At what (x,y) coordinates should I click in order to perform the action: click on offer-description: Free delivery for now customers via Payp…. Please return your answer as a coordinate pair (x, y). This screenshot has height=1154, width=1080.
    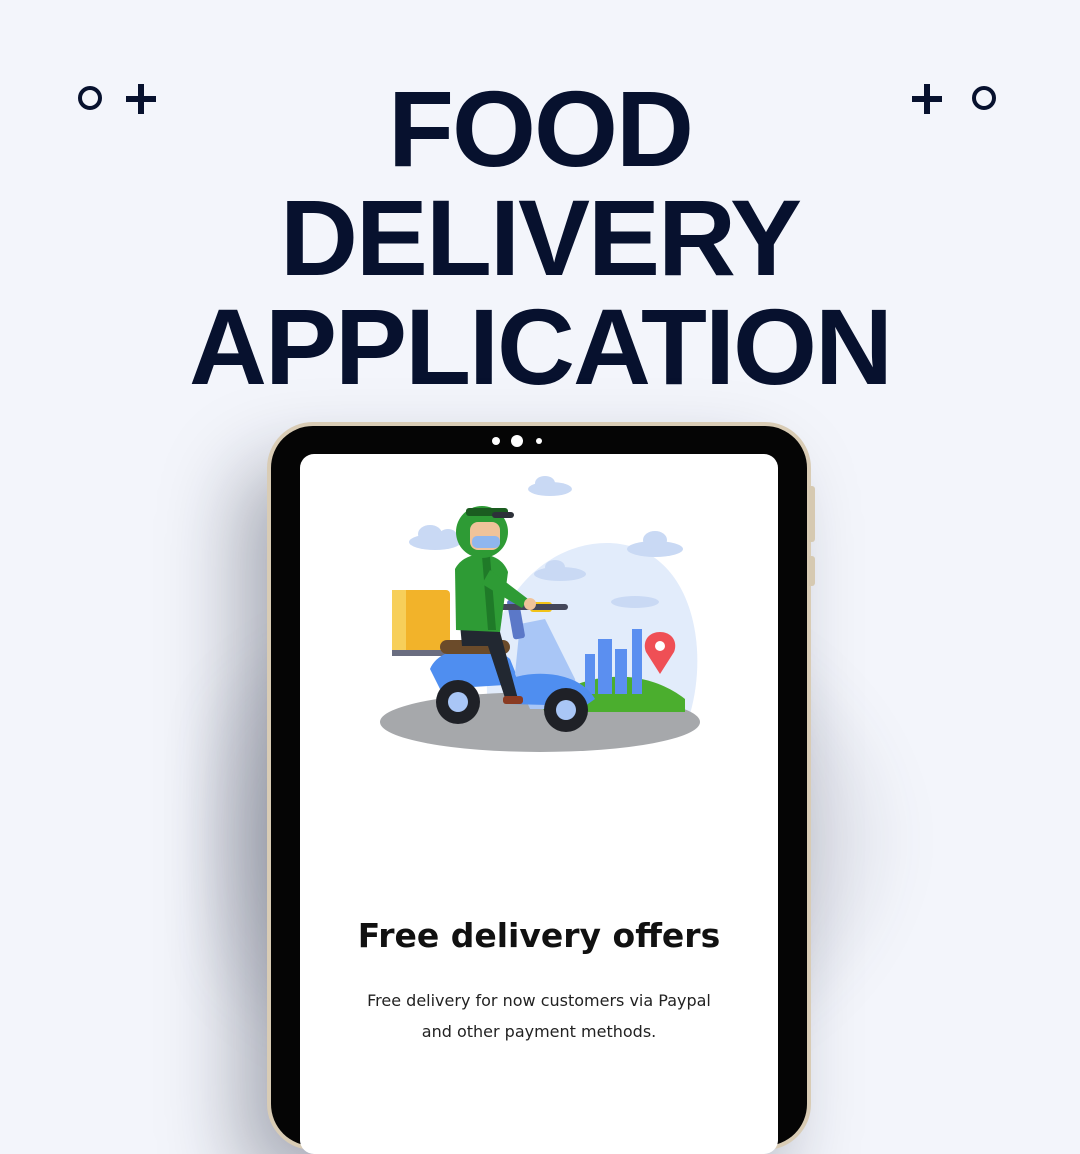
    Looking at the image, I should click on (539, 1016).